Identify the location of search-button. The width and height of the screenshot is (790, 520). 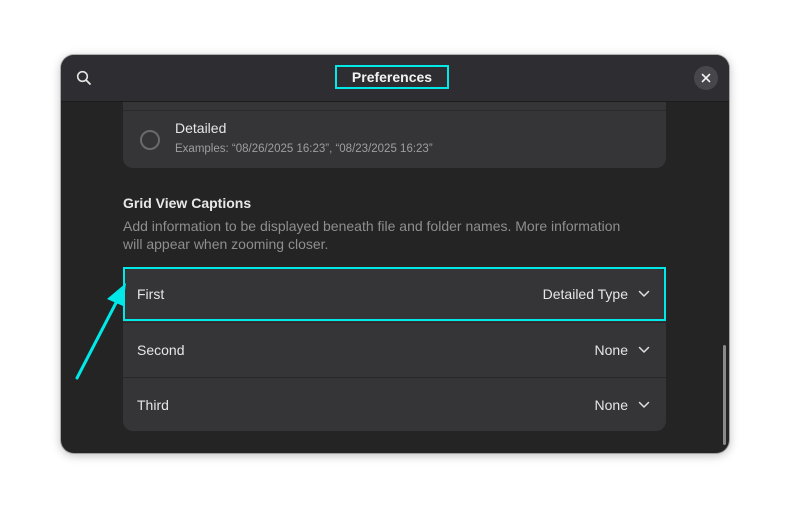
(84, 78).